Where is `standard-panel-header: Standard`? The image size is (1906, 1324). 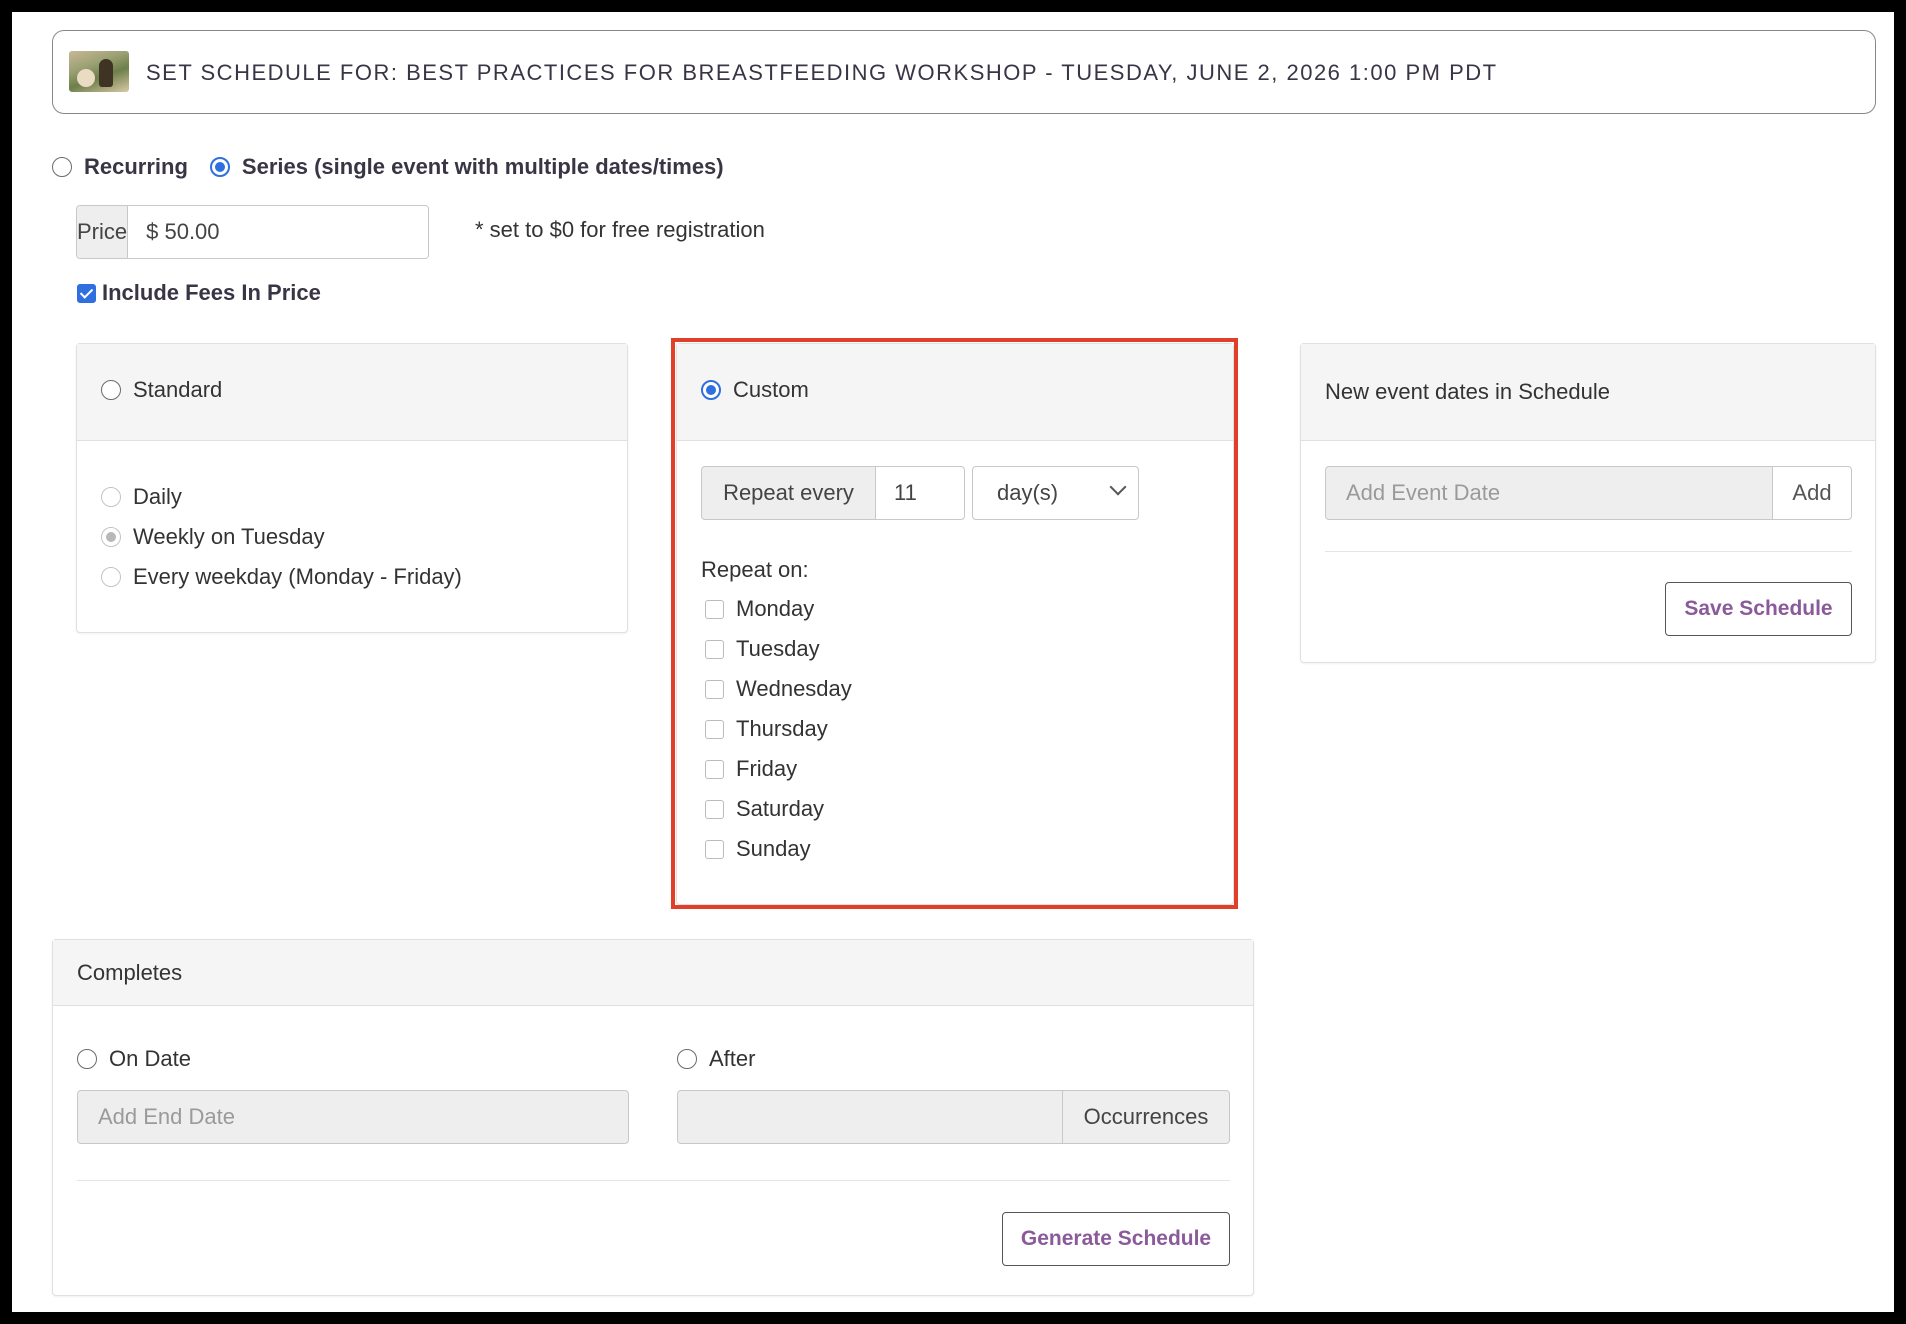 standard-panel-header: Standard is located at coordinates (352, 392).